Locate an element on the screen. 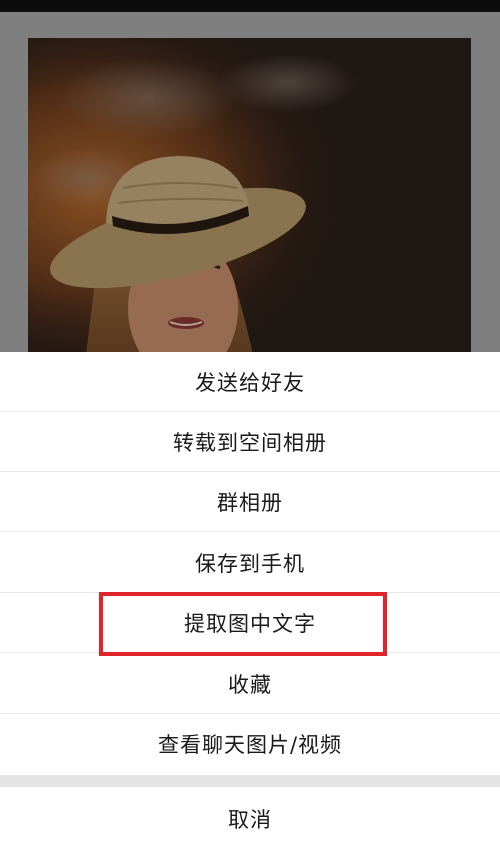  favorite-item: 收藏 is located at coordinates (250, 684).